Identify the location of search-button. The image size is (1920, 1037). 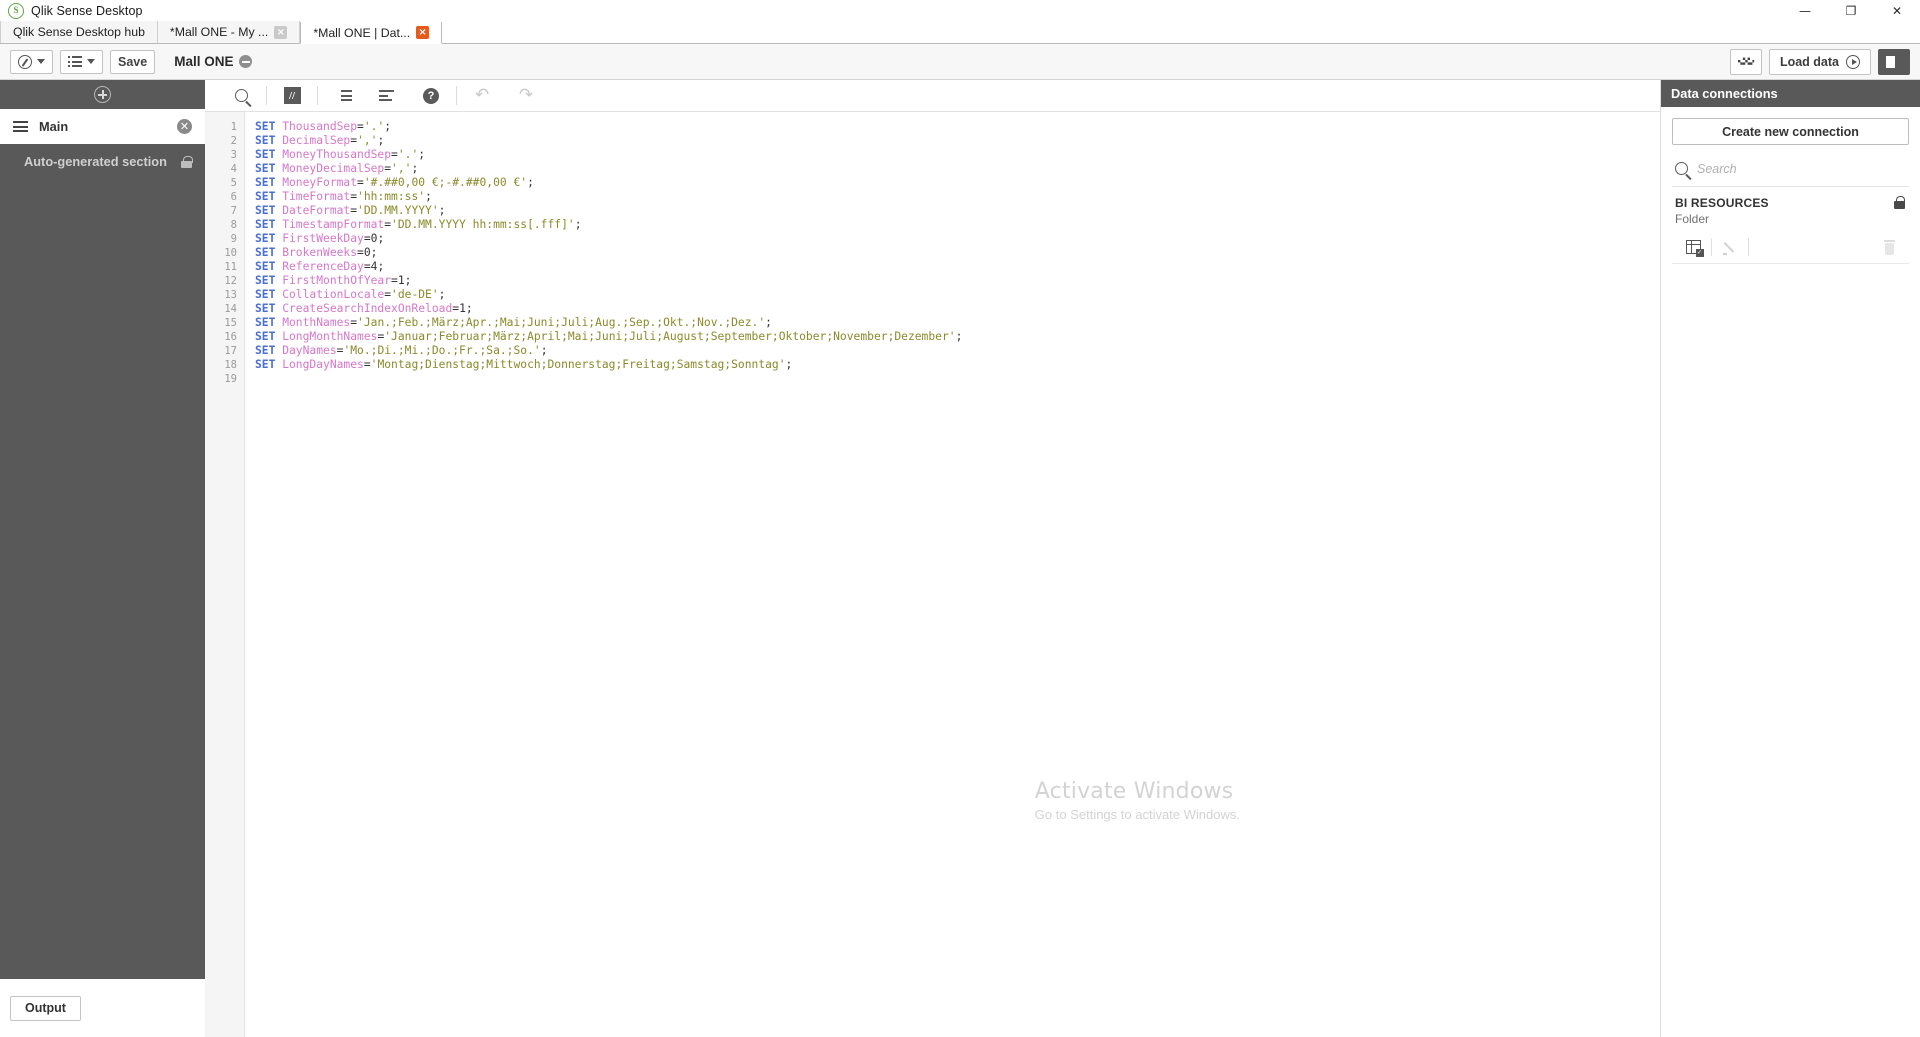
(241, 96).